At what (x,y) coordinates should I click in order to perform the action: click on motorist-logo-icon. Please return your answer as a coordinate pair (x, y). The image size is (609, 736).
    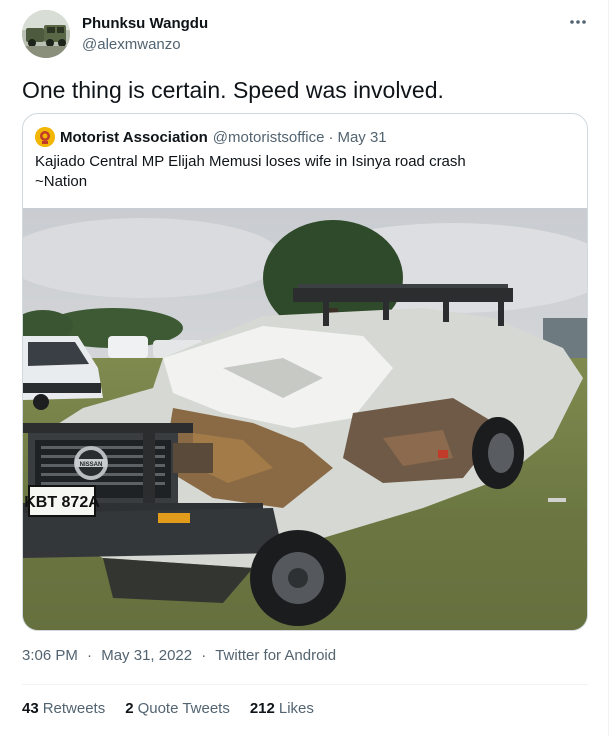
    Looking at the image, I should click on (45, 137).